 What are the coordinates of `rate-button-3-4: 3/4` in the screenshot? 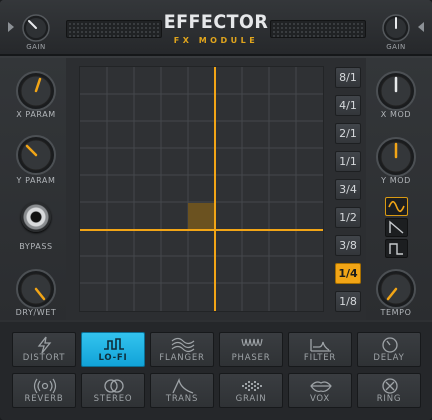 It's located at (348, 189).